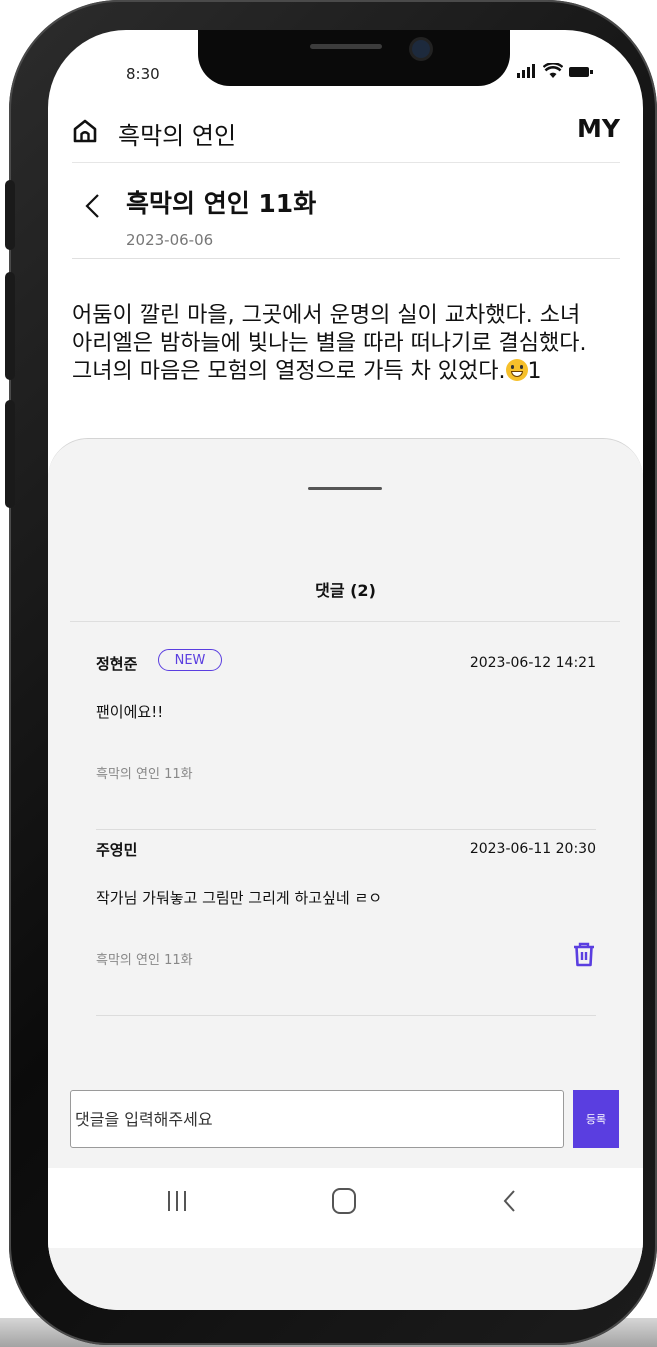 The image size is (657, 1347). I want to click on comment-input-box, so click(317, 1119).